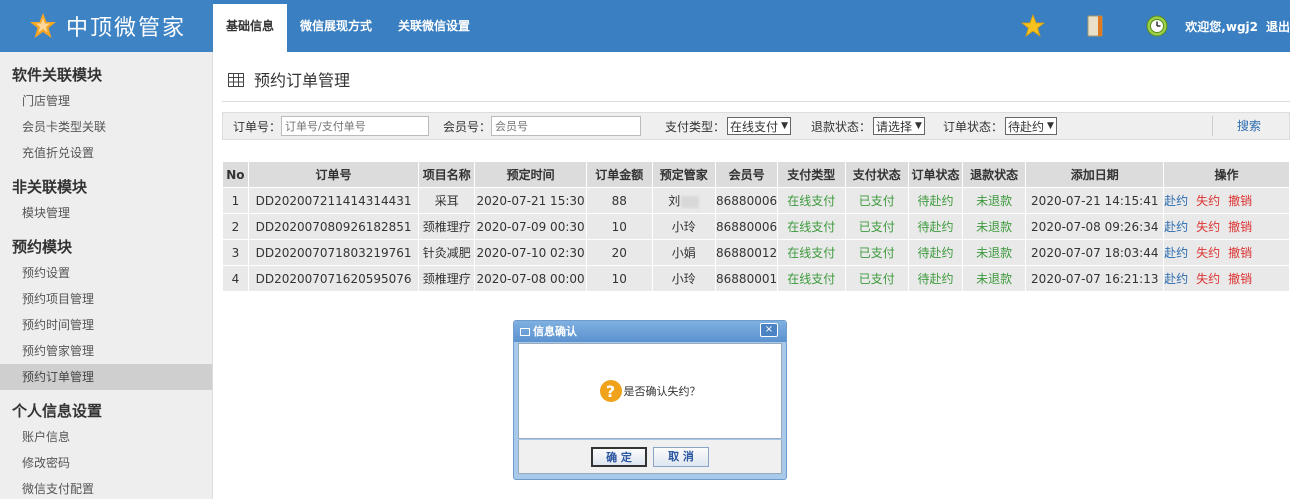  Describe the element at coordinates (42, 247) in the screenshot. I see `sidebar-section-booking: 预约模块` at that location.